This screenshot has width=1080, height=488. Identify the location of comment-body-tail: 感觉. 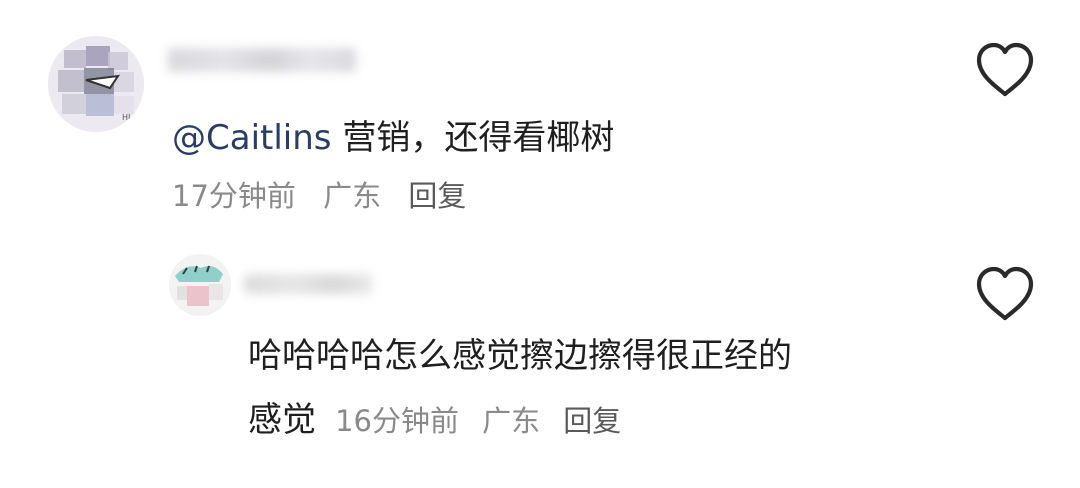
(282, 420).